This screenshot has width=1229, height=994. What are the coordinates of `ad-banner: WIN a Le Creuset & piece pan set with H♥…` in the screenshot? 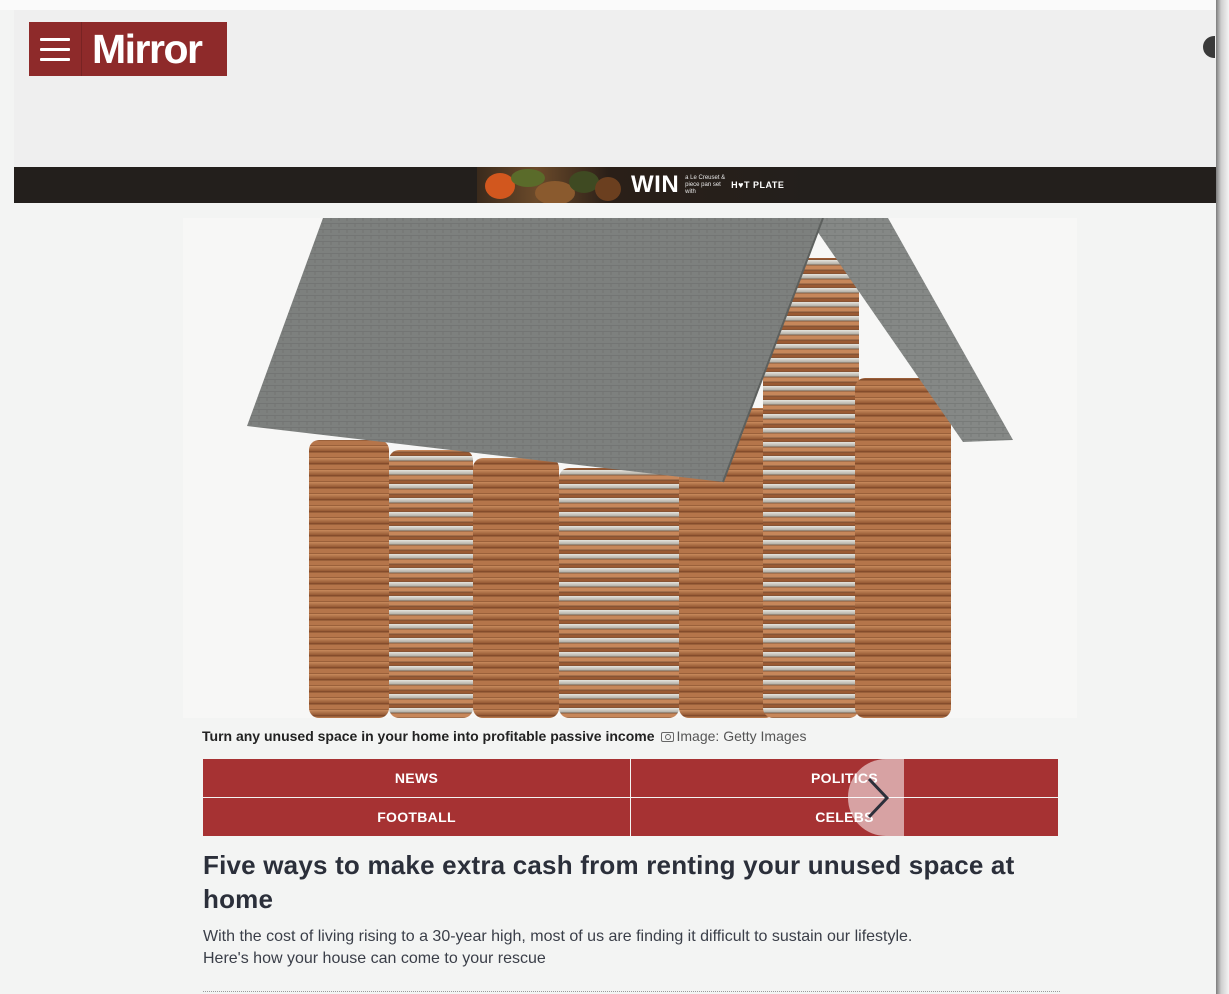 It's located at (642, 185).